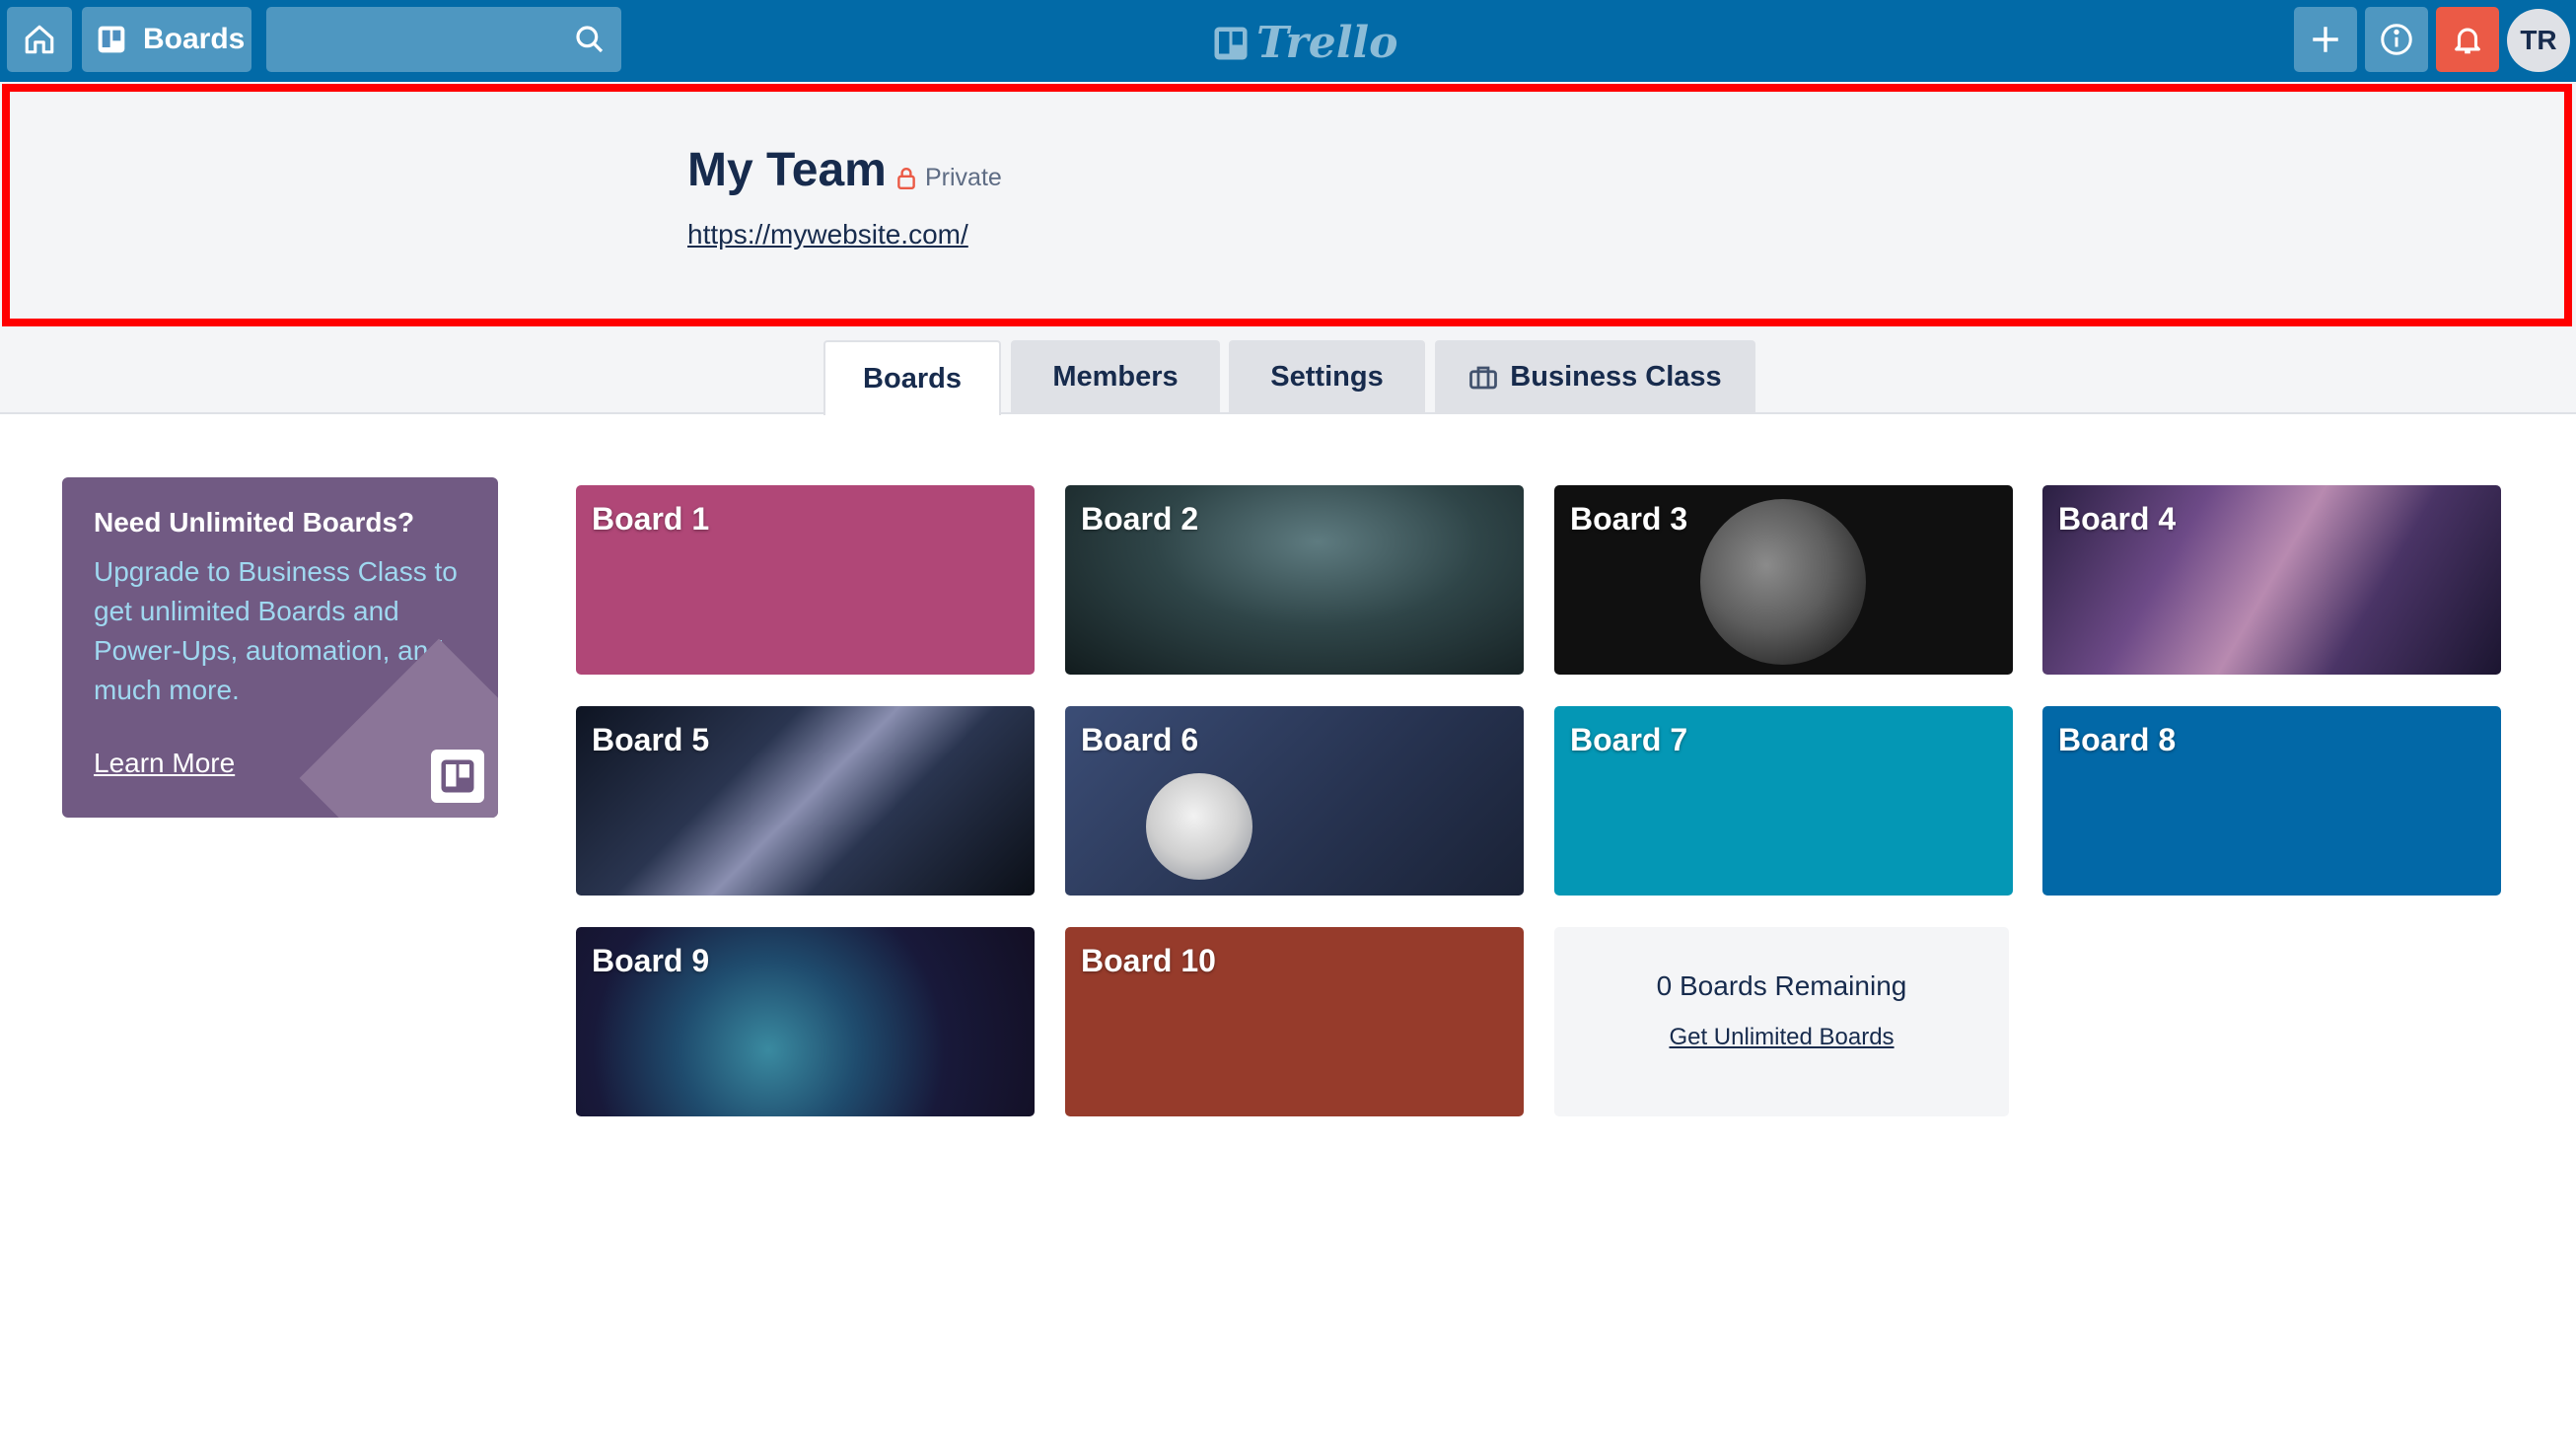 The width and height of the screenshot is (2576, 1434). I want to click on home-icon, so click(39, 39).